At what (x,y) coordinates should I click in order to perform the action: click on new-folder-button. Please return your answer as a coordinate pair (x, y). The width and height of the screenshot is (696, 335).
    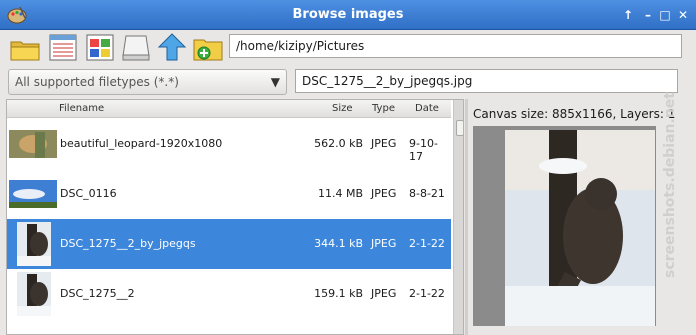
    Looking at the image, I should click on (207, 47).